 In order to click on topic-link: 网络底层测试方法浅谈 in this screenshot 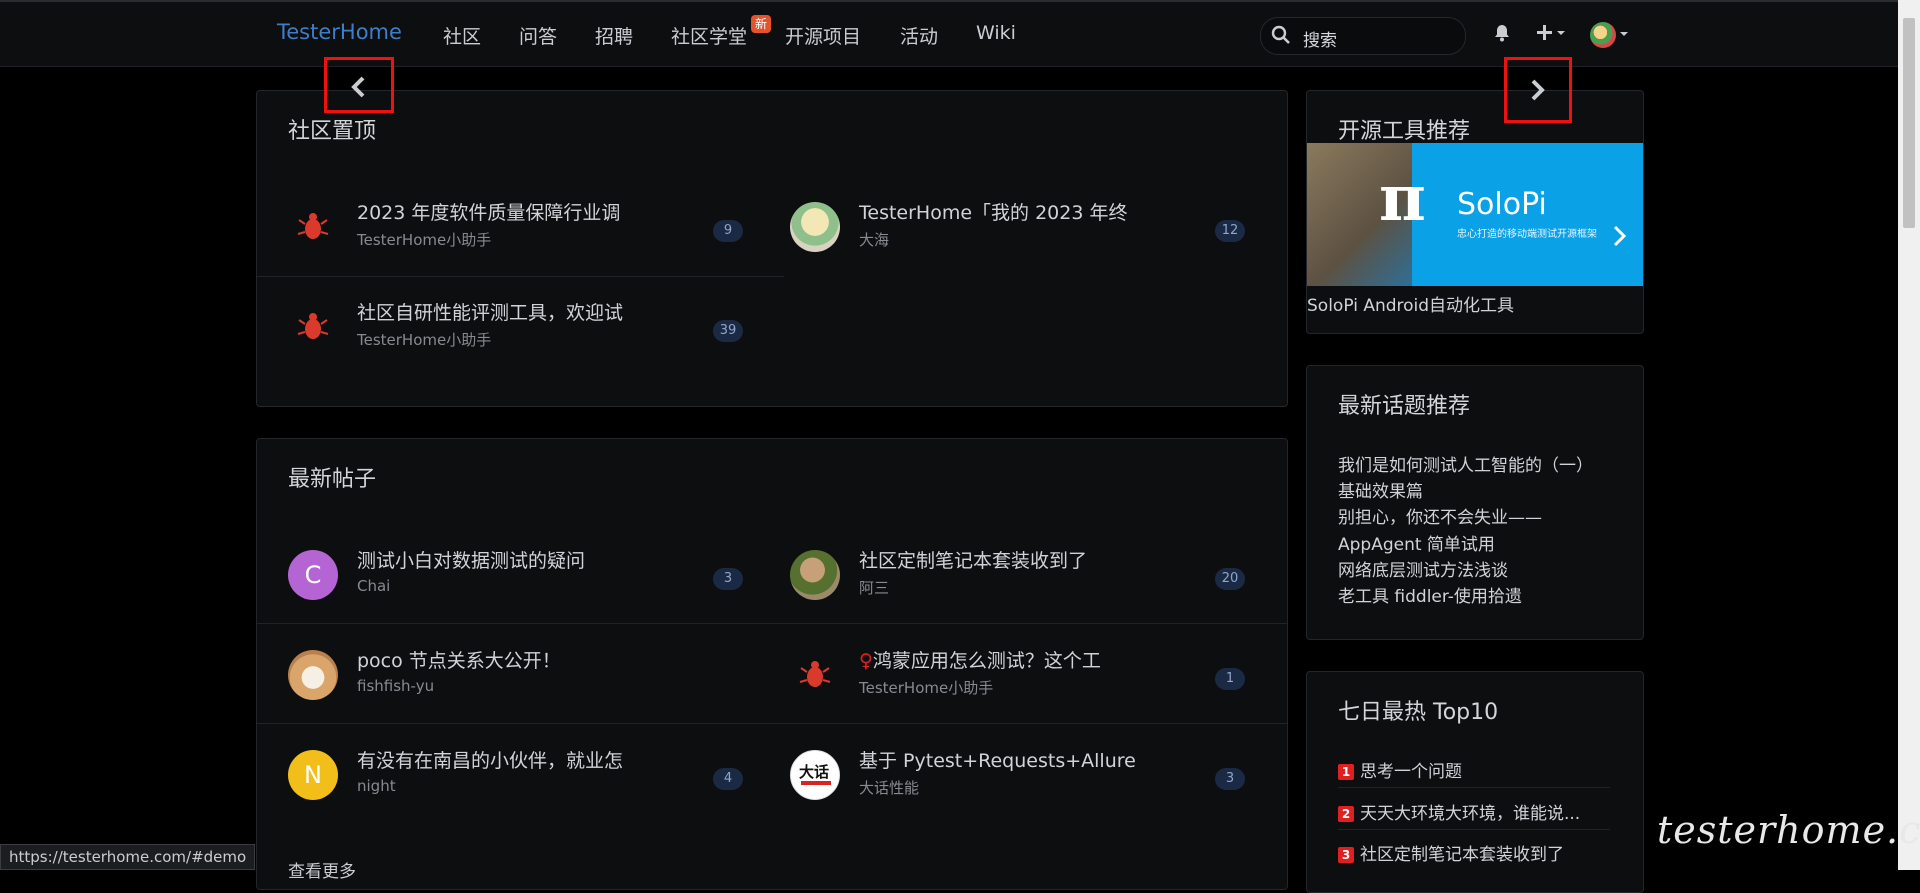, I will do `click(1423, 568)`.